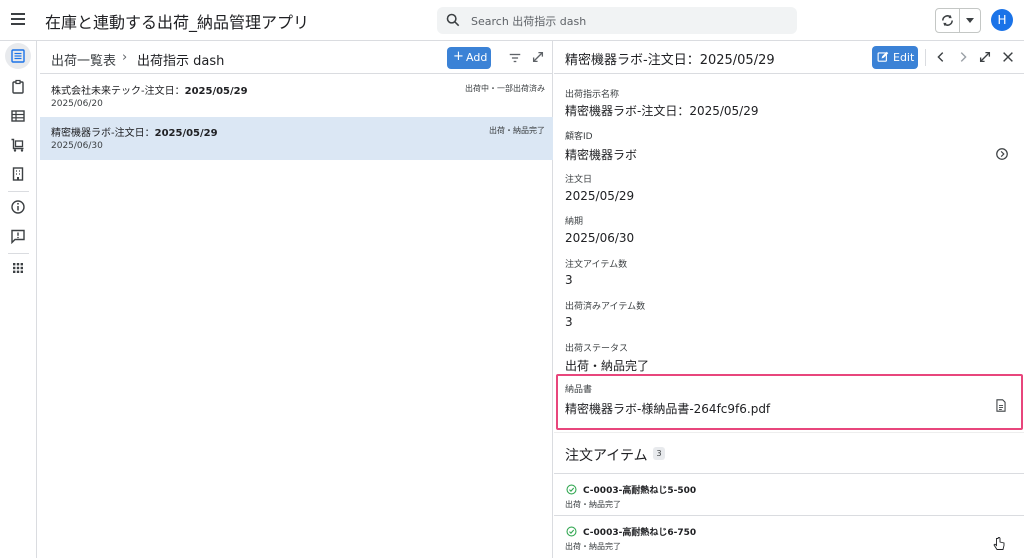 Image resolution: width=1024 pixels, height=558 pixels. What do you see at coordinates (662, 111) in the screenshot?
I see `field-value: 精密機器ラボ-注文日：2025/05/29` at bounding box center [662, 111].